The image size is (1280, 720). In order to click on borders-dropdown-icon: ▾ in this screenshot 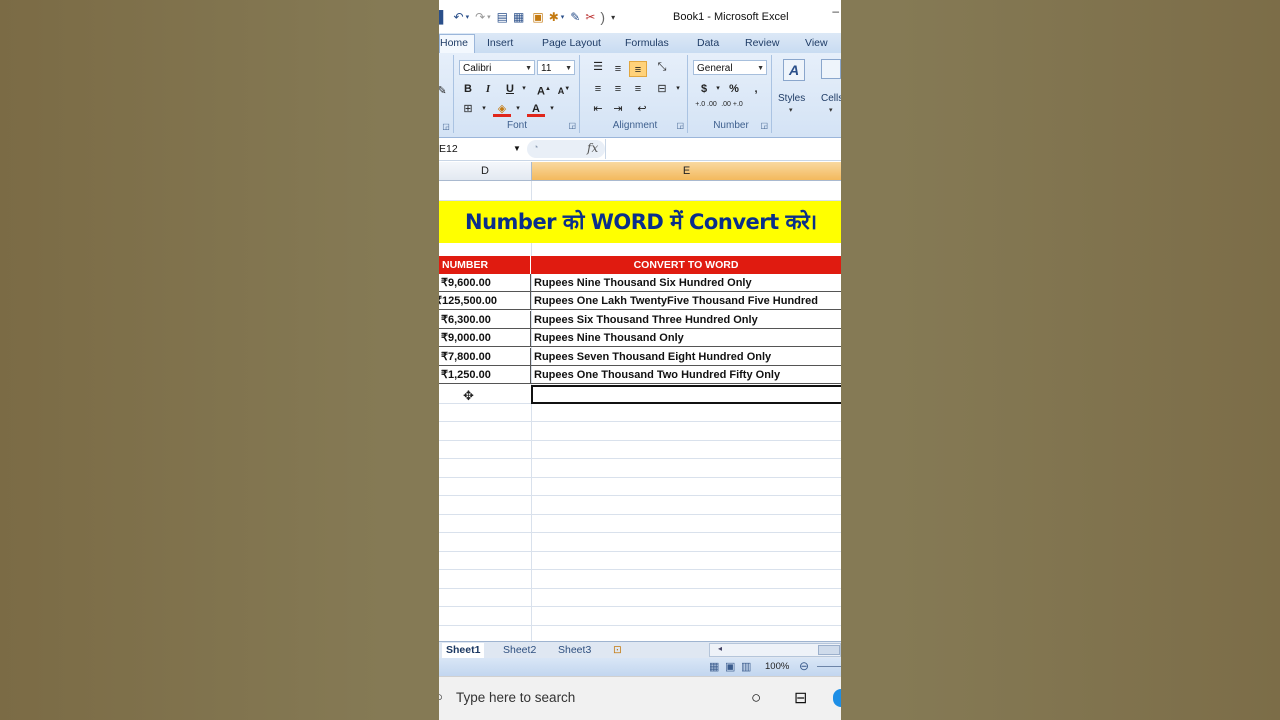, I will do `click(484, 109)`.